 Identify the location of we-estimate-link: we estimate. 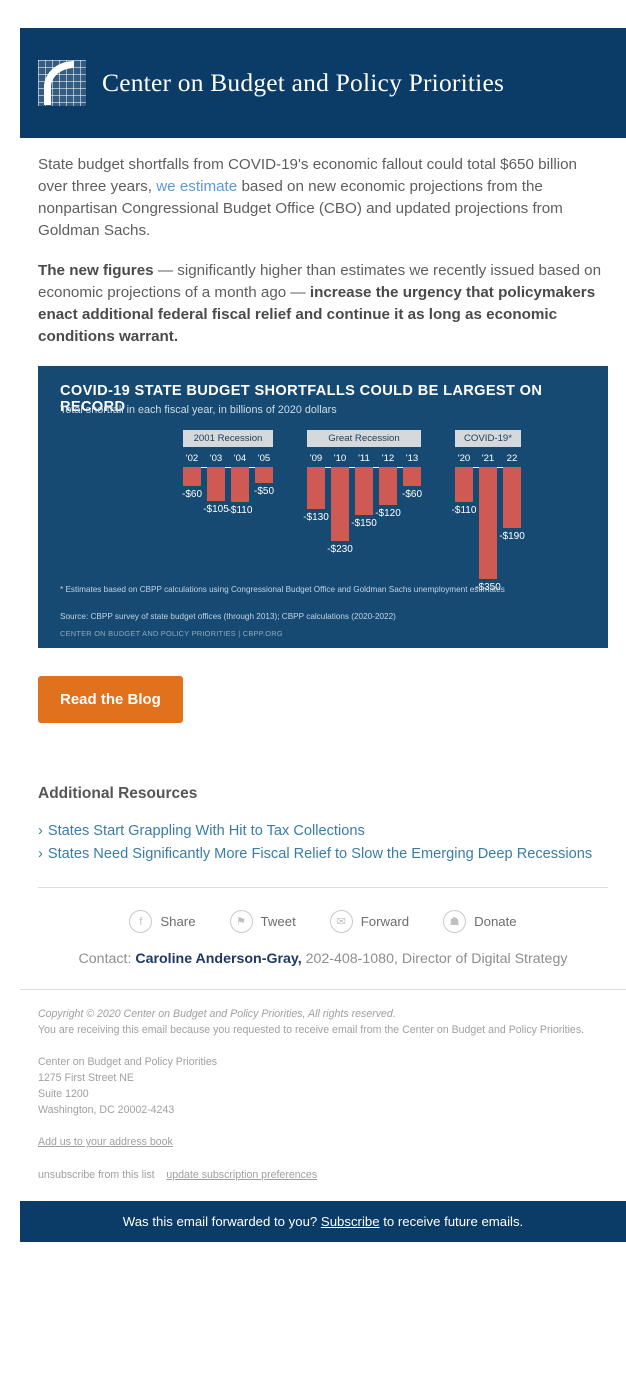
(196, 186).